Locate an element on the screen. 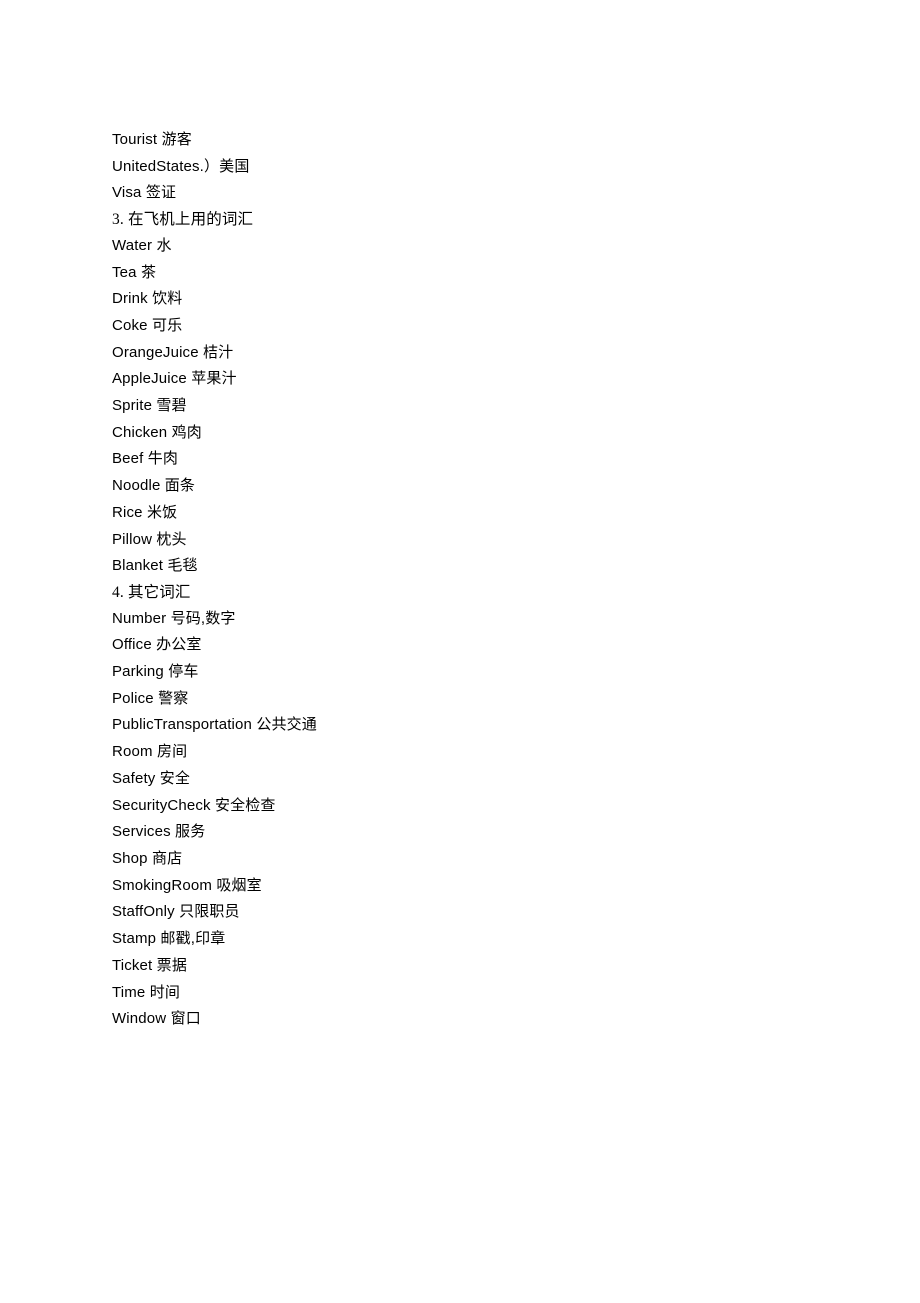 The height and width of the screenshot is (1303, 920). line-water: Water 水 is located at coordinates (142, 245).